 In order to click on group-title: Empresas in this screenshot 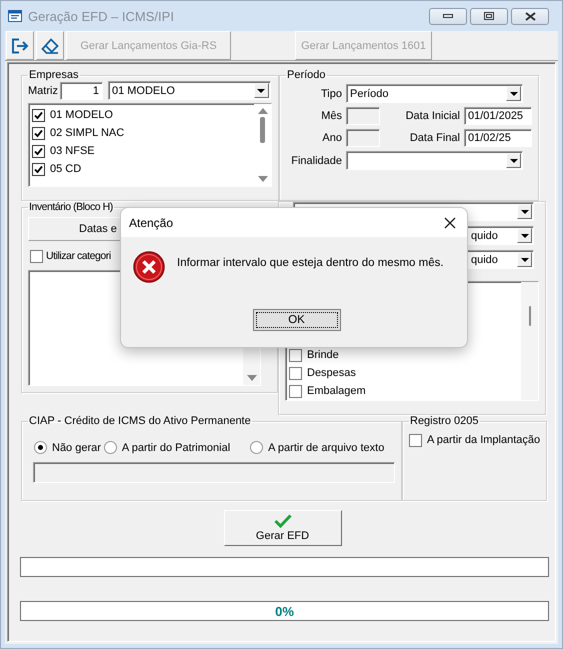, I will do `click(54, 75)`.